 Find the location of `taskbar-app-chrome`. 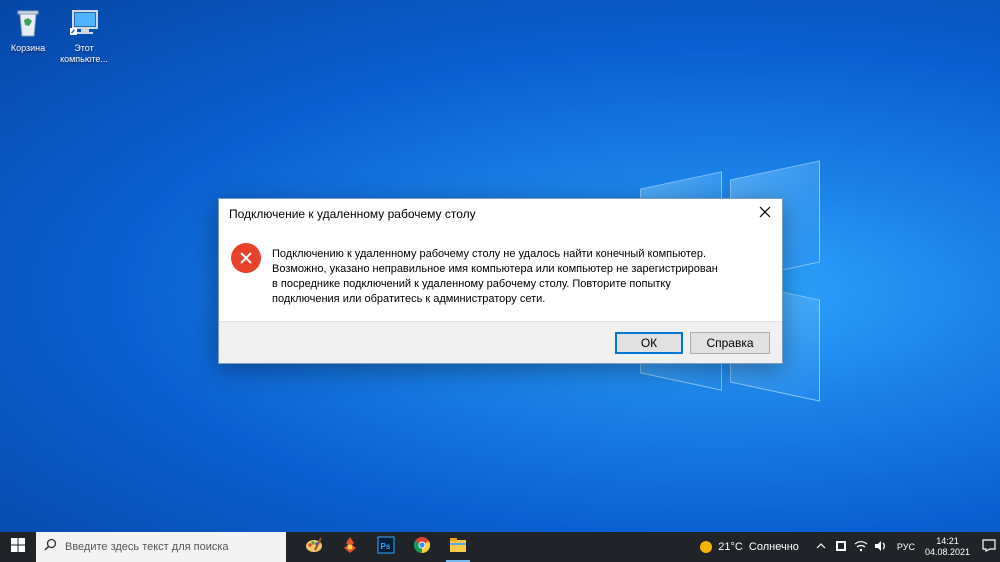

taskbar-app-chrome is located at coordinates (422, 547).